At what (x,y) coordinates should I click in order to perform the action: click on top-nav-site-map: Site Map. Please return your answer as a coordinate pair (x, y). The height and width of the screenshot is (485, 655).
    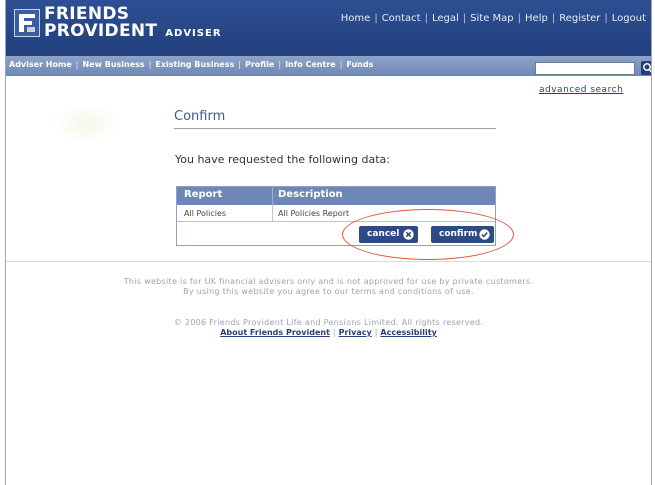
    Looking at the image, I should click on (491, 18).